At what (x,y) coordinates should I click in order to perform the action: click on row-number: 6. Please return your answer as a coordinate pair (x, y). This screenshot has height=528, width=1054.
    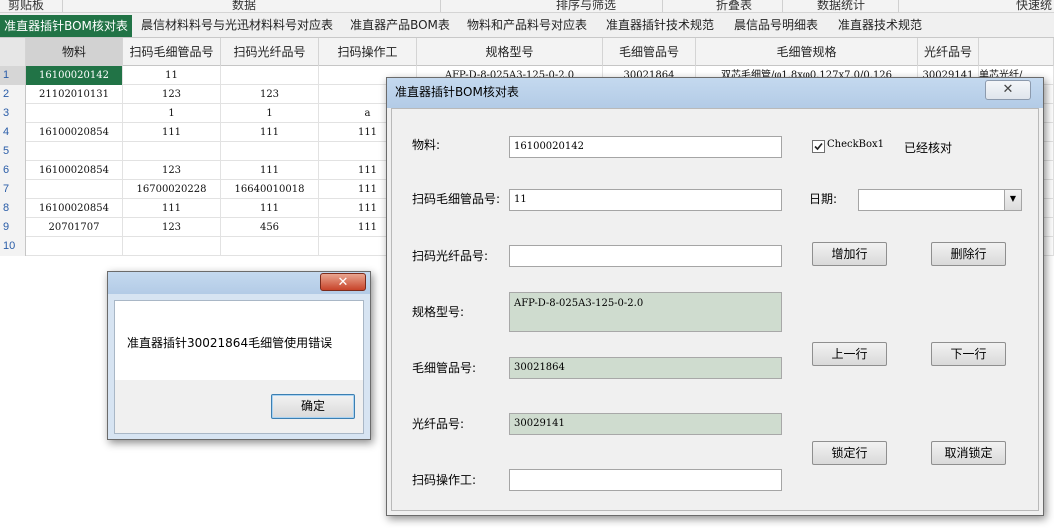
    Looking at the image, I should click on (13, 170).